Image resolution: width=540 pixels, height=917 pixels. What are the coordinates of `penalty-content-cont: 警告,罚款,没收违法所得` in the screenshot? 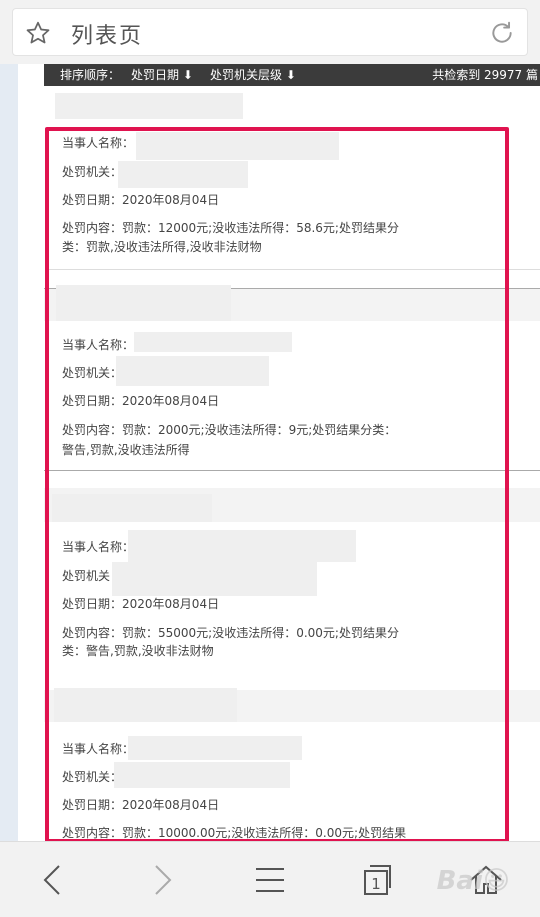 It's located at (126, 450).